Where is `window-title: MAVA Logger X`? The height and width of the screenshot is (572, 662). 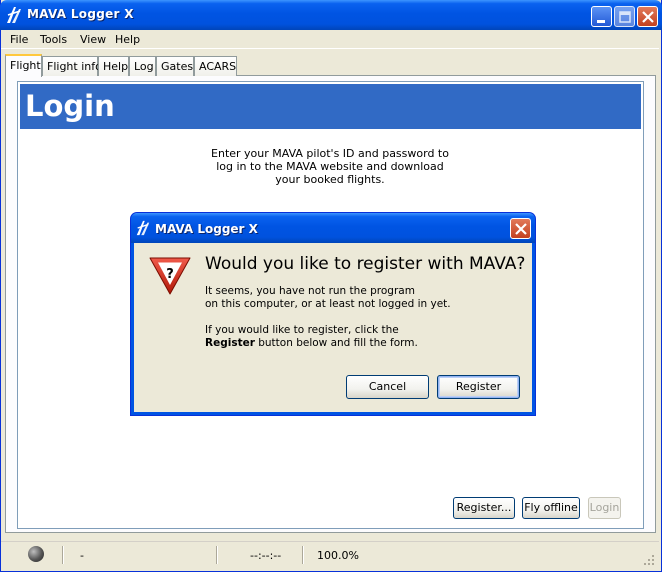 window-title: MAVA Logger X is located at coordinates (80, 14).